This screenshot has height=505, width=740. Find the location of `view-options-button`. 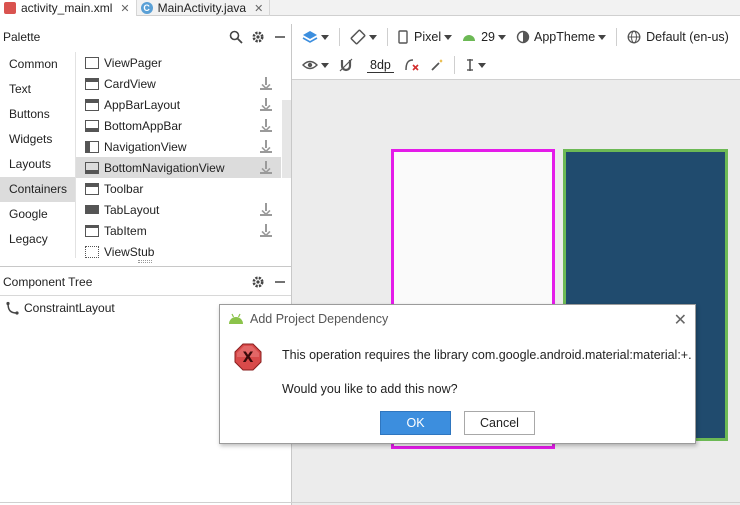

view-options-button is located at coordinates (315, 65).